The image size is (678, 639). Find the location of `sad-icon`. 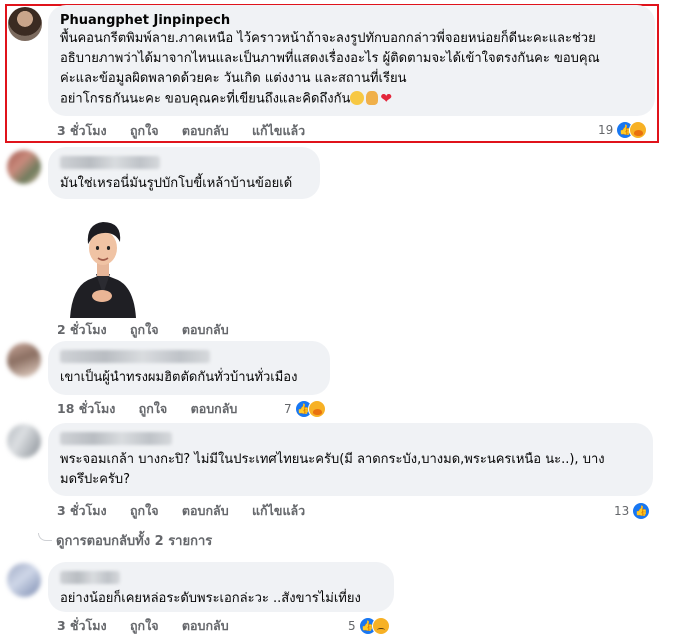

sad-icon is located at coordinates (380, 626).